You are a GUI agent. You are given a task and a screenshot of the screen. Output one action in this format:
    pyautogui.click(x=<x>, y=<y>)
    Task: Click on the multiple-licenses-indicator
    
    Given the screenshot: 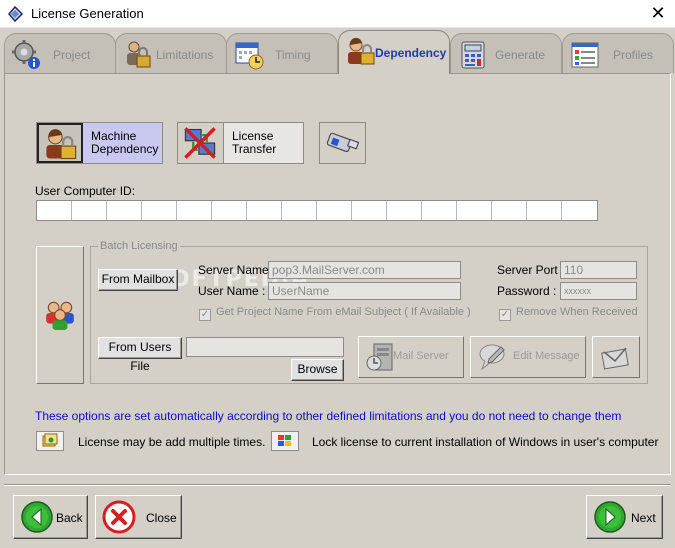 What is the action you would take?
    pyautogui.click(x=50, y=441)
    